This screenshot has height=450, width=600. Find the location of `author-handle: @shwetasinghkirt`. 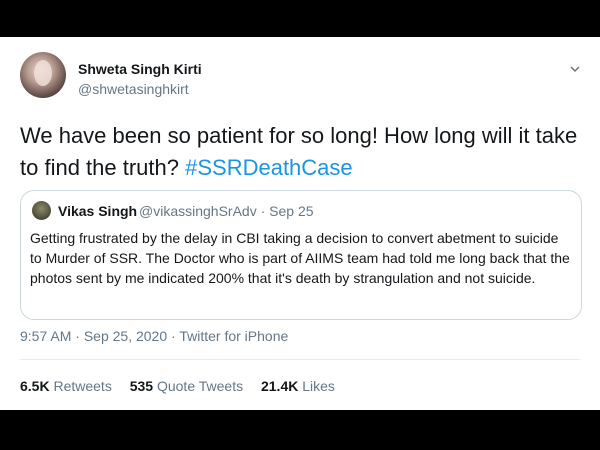

author-handle: @shwetasinghkirt is located at coordinates (133, 89).